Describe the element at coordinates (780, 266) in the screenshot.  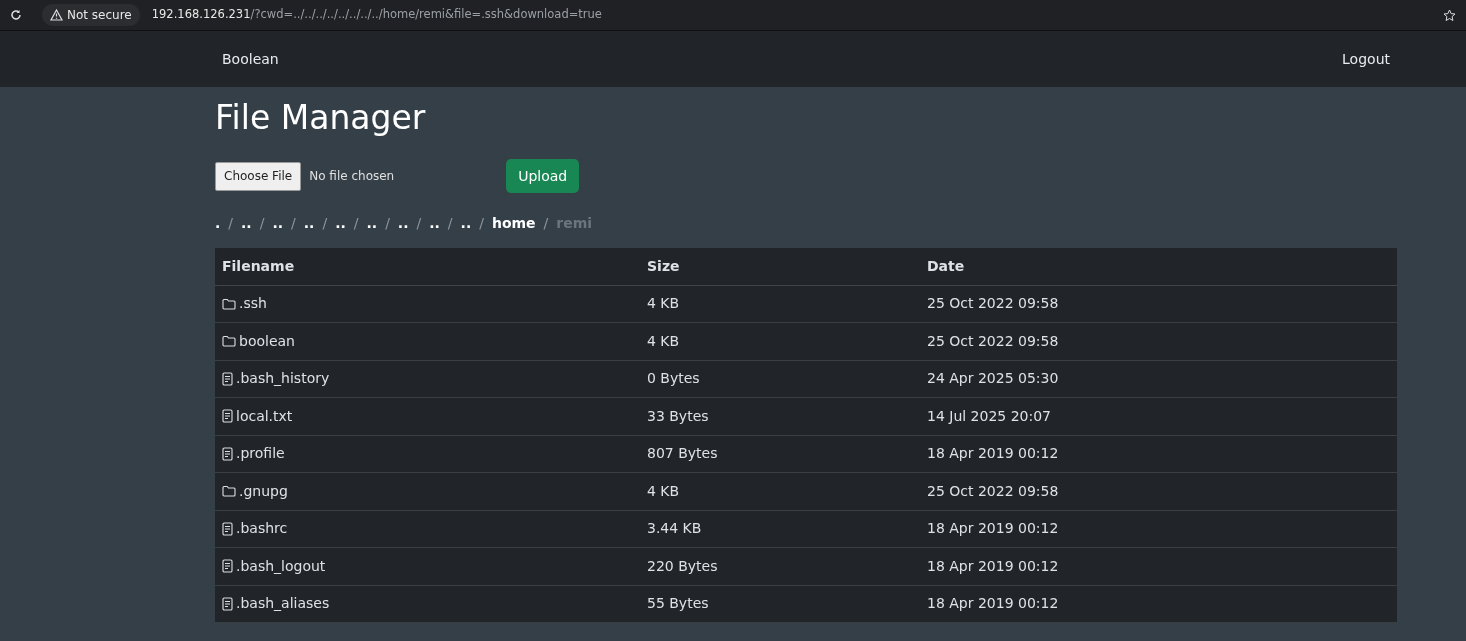
I see `column-header: Size` at that location.